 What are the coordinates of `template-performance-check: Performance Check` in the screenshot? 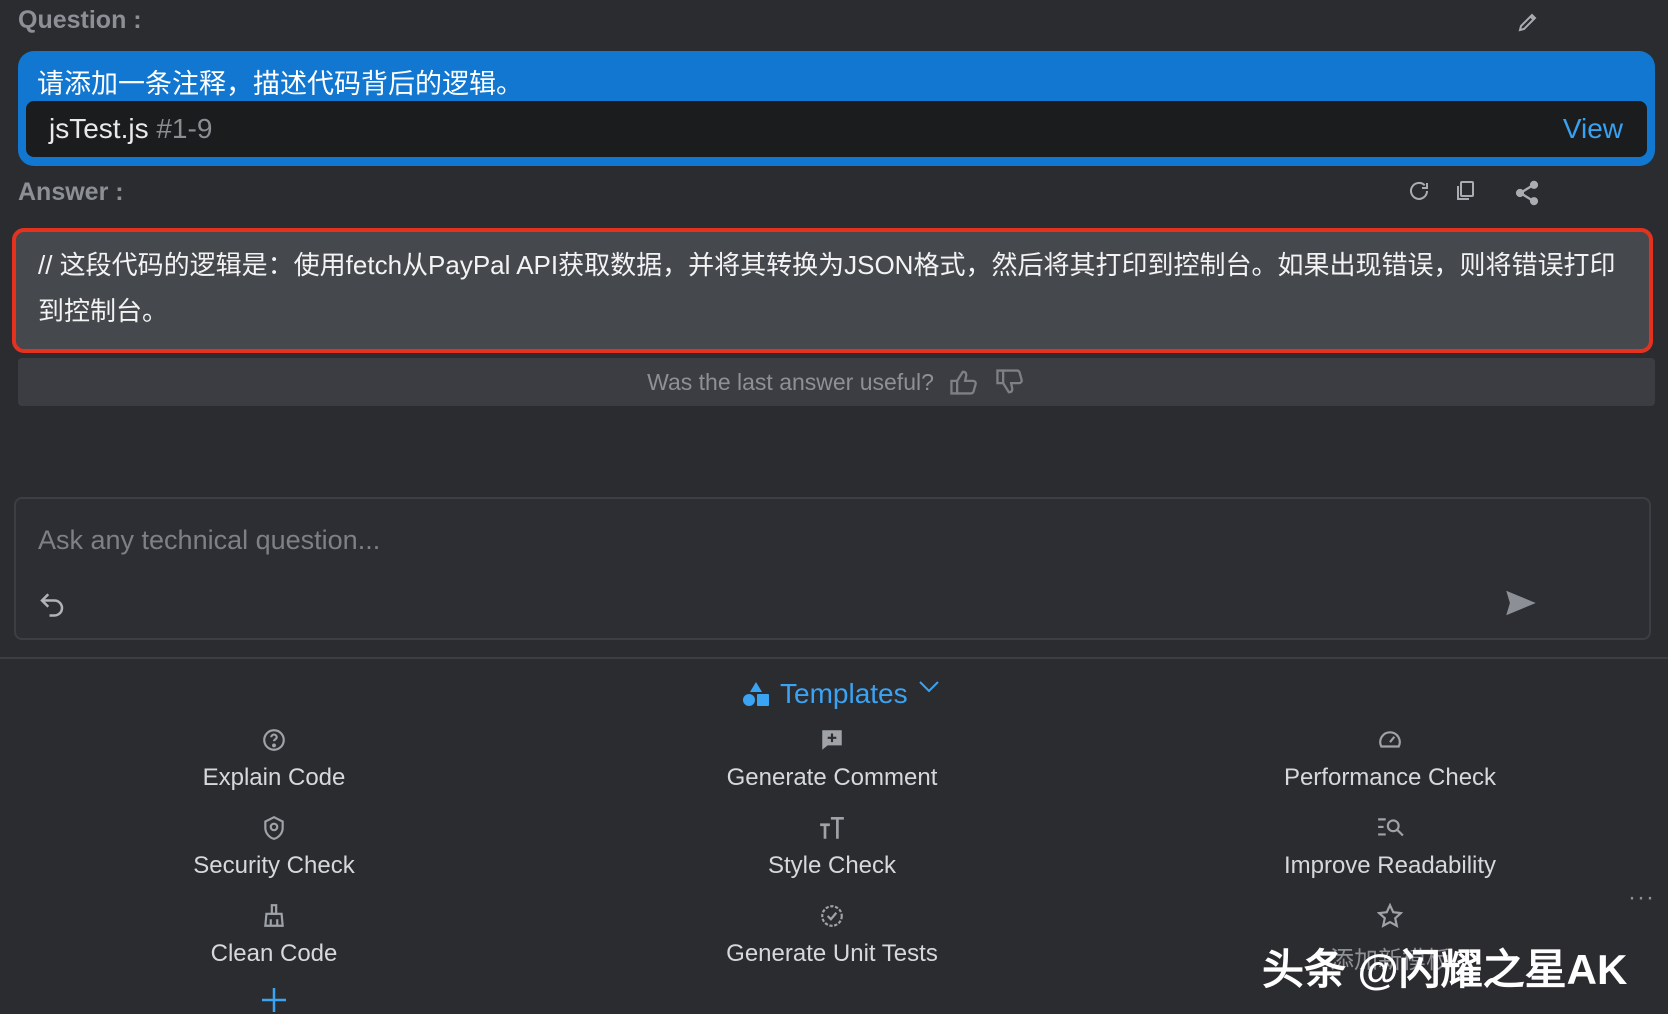 It's located at (1390, 758).